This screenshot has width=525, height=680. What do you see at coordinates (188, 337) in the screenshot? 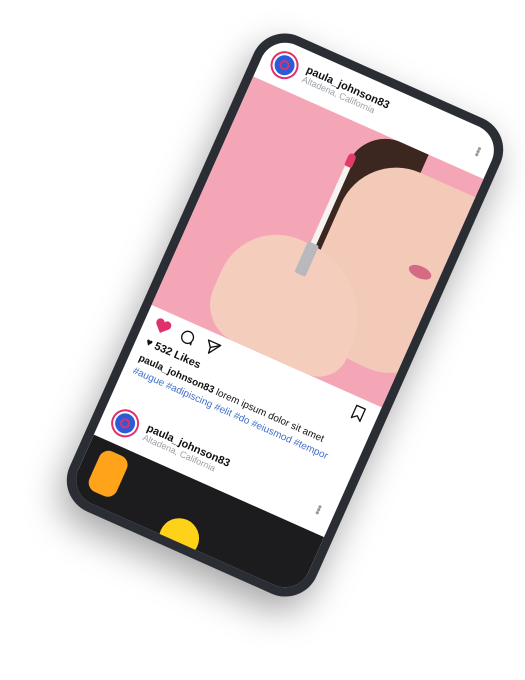
I see `comment-icon` at bounding box center [188, 337].